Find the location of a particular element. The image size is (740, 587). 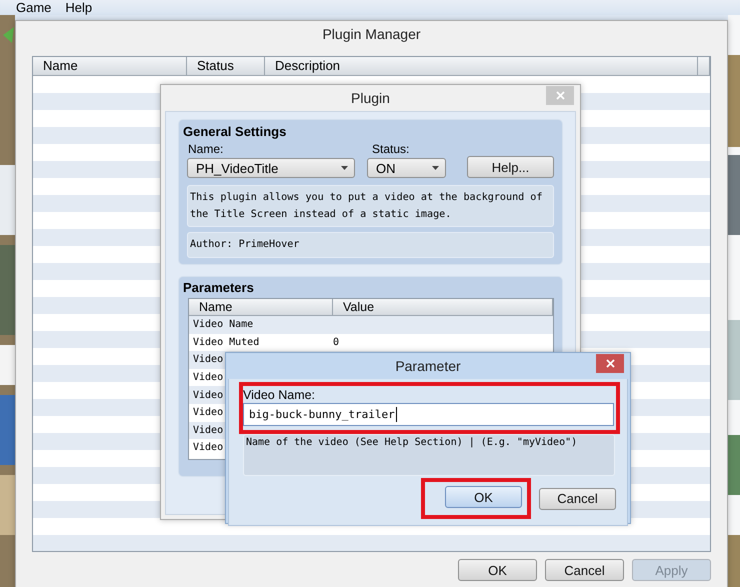

input-field: big-buck-bunny_trailer is located at coordinates (428, 414).